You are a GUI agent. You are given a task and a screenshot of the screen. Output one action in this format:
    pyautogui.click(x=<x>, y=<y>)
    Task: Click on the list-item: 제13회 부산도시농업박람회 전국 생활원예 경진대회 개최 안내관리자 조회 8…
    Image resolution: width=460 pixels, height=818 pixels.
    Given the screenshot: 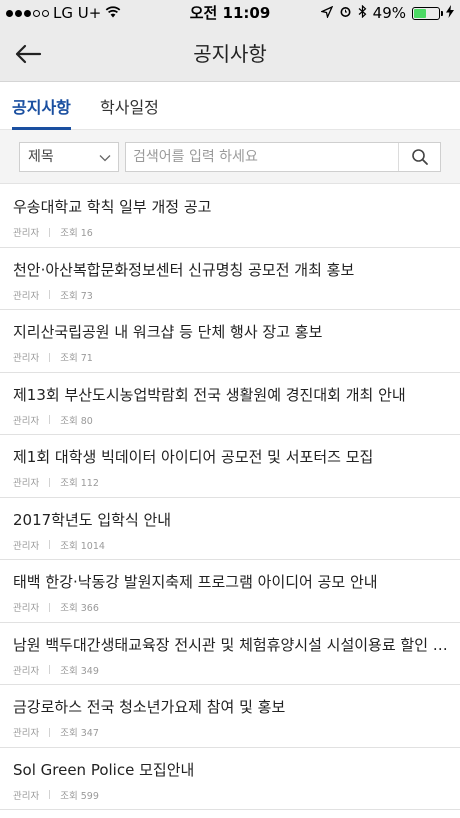 What is the action you would take?
    pyautogui.click(x=230, y=403)
    